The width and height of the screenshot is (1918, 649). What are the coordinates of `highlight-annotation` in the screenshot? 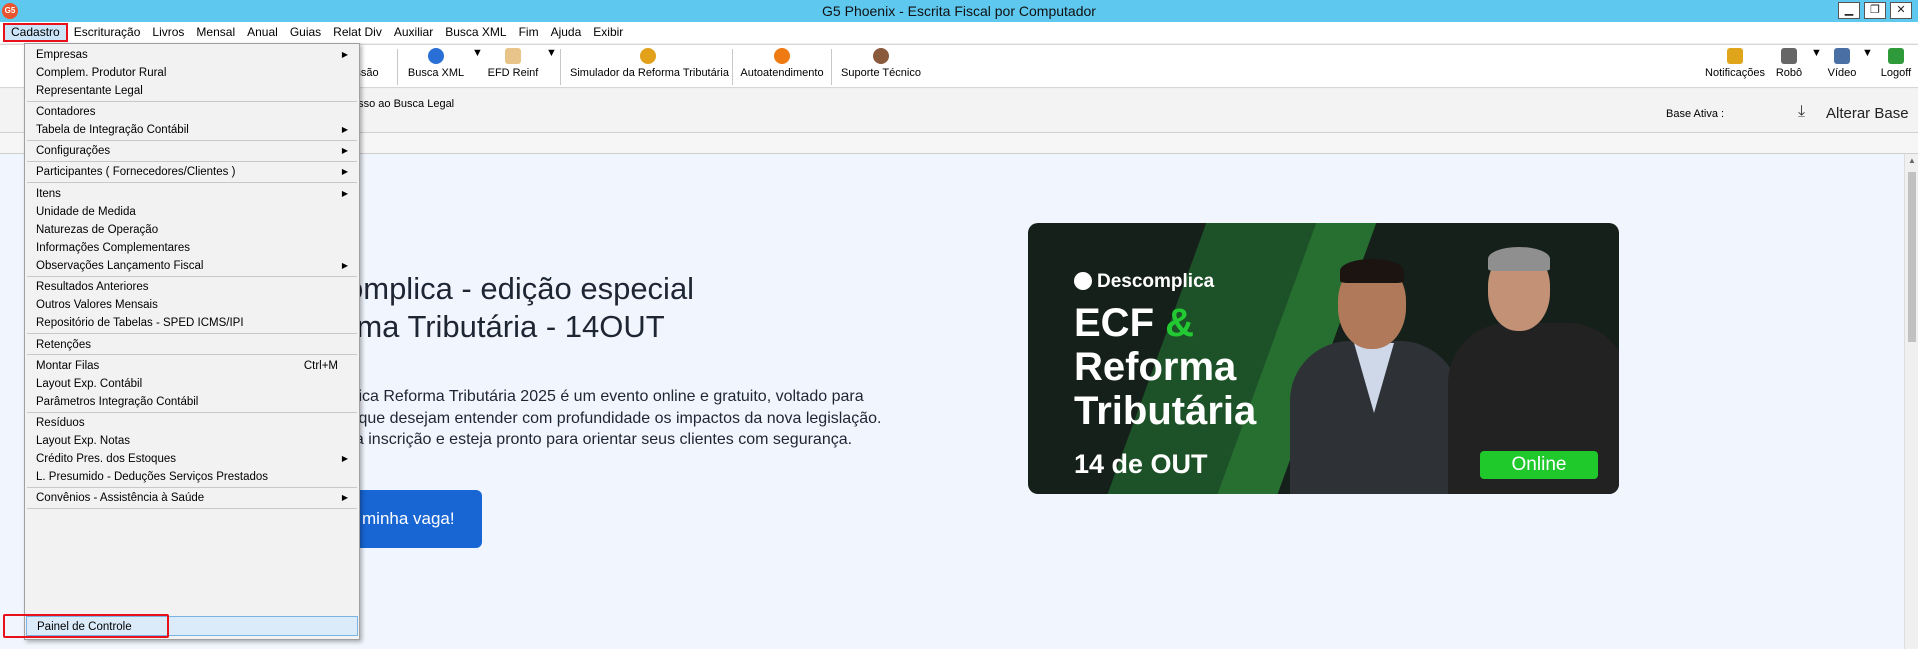 It's located at (86, 626).